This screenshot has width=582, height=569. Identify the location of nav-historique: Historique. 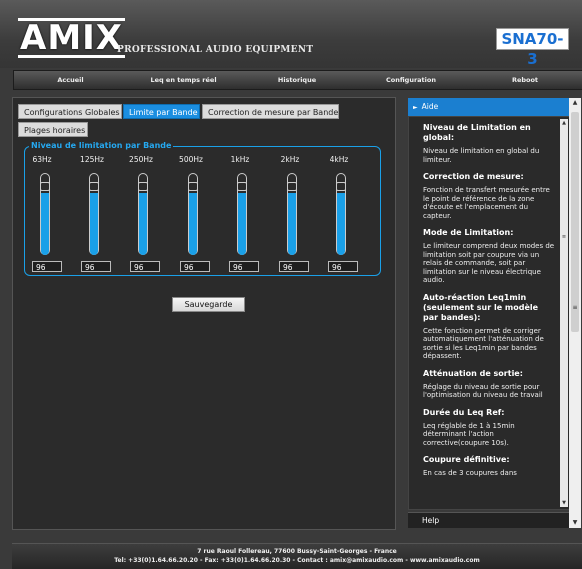
(297, 80).